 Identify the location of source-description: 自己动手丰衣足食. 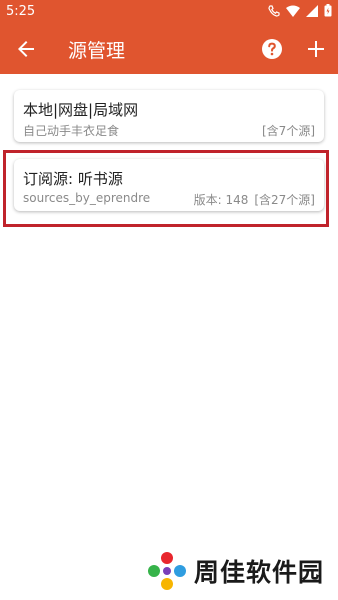
(71, 131).